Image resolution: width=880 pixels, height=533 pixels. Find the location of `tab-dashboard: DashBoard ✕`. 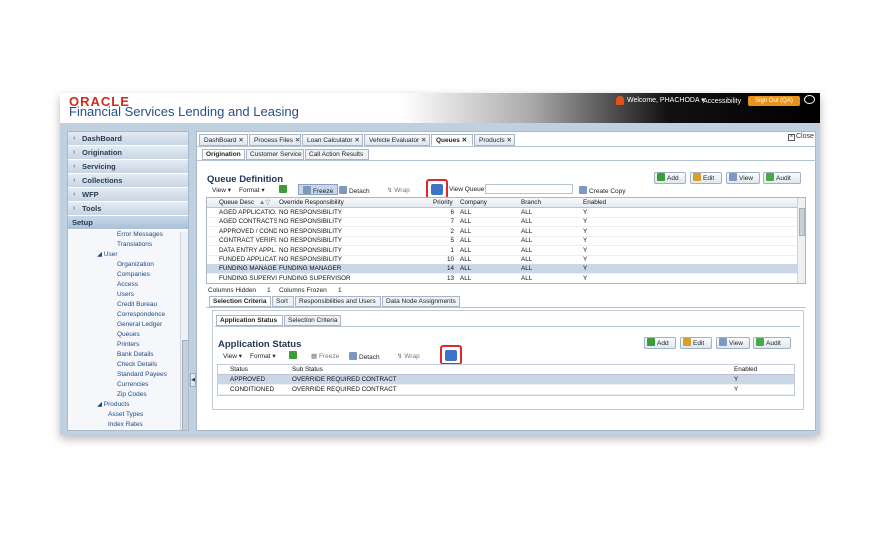

tab-dashboard: DashBoard ✕ is located at coordinates (223, 140).